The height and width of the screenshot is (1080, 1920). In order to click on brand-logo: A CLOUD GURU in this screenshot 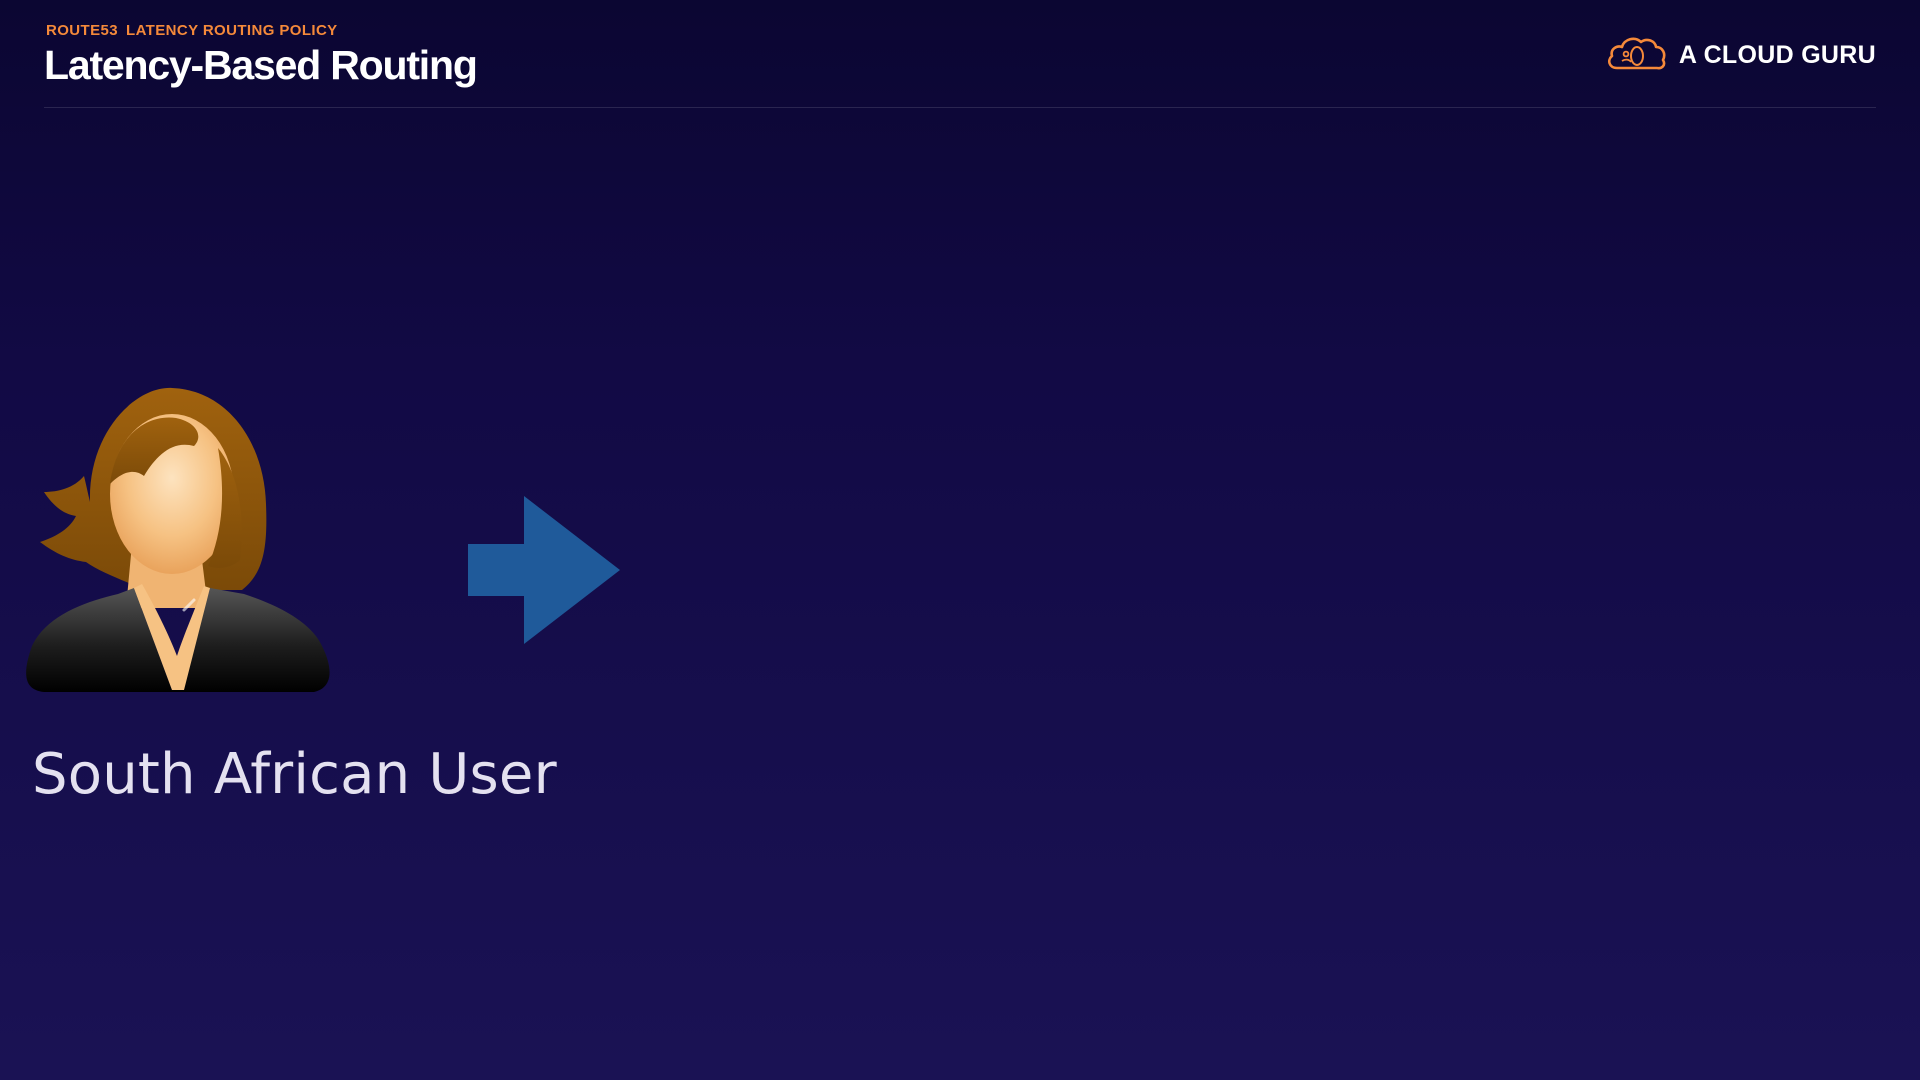, I will do `click(1740, 55)`.